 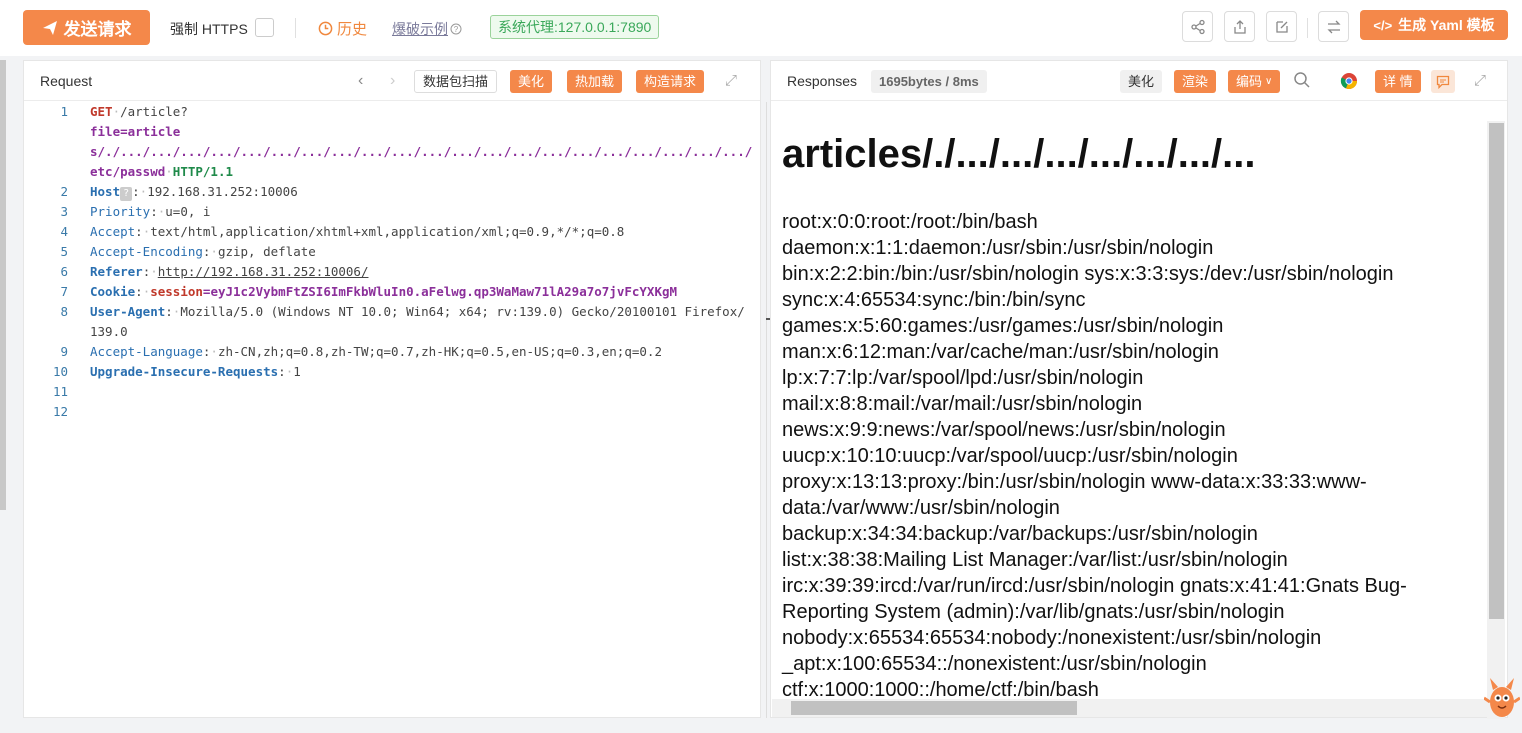 What do you see at coordinates (146, 351) in the screenshot?
I see `header-key: Accept-Language` at bounding box center [146, 351].